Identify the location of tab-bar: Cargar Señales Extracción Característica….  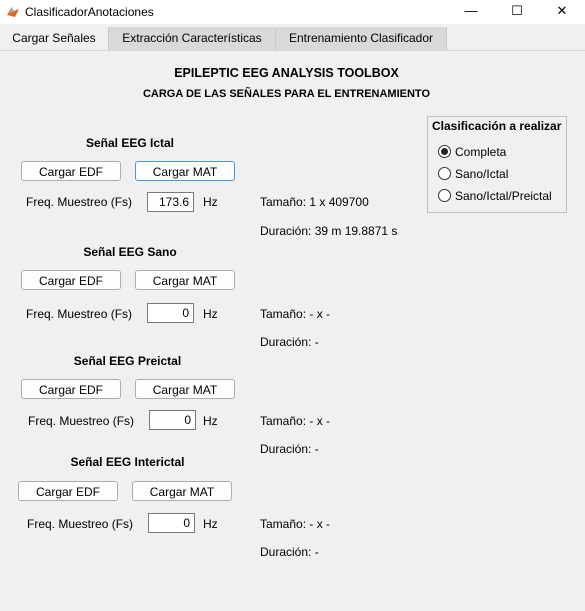
(292, 39).